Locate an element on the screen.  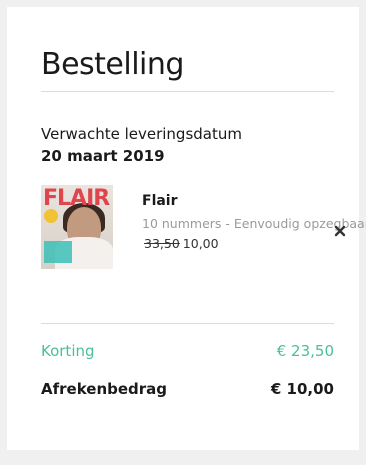
total-value: € 10,00 is located at coordinates (302, 389).